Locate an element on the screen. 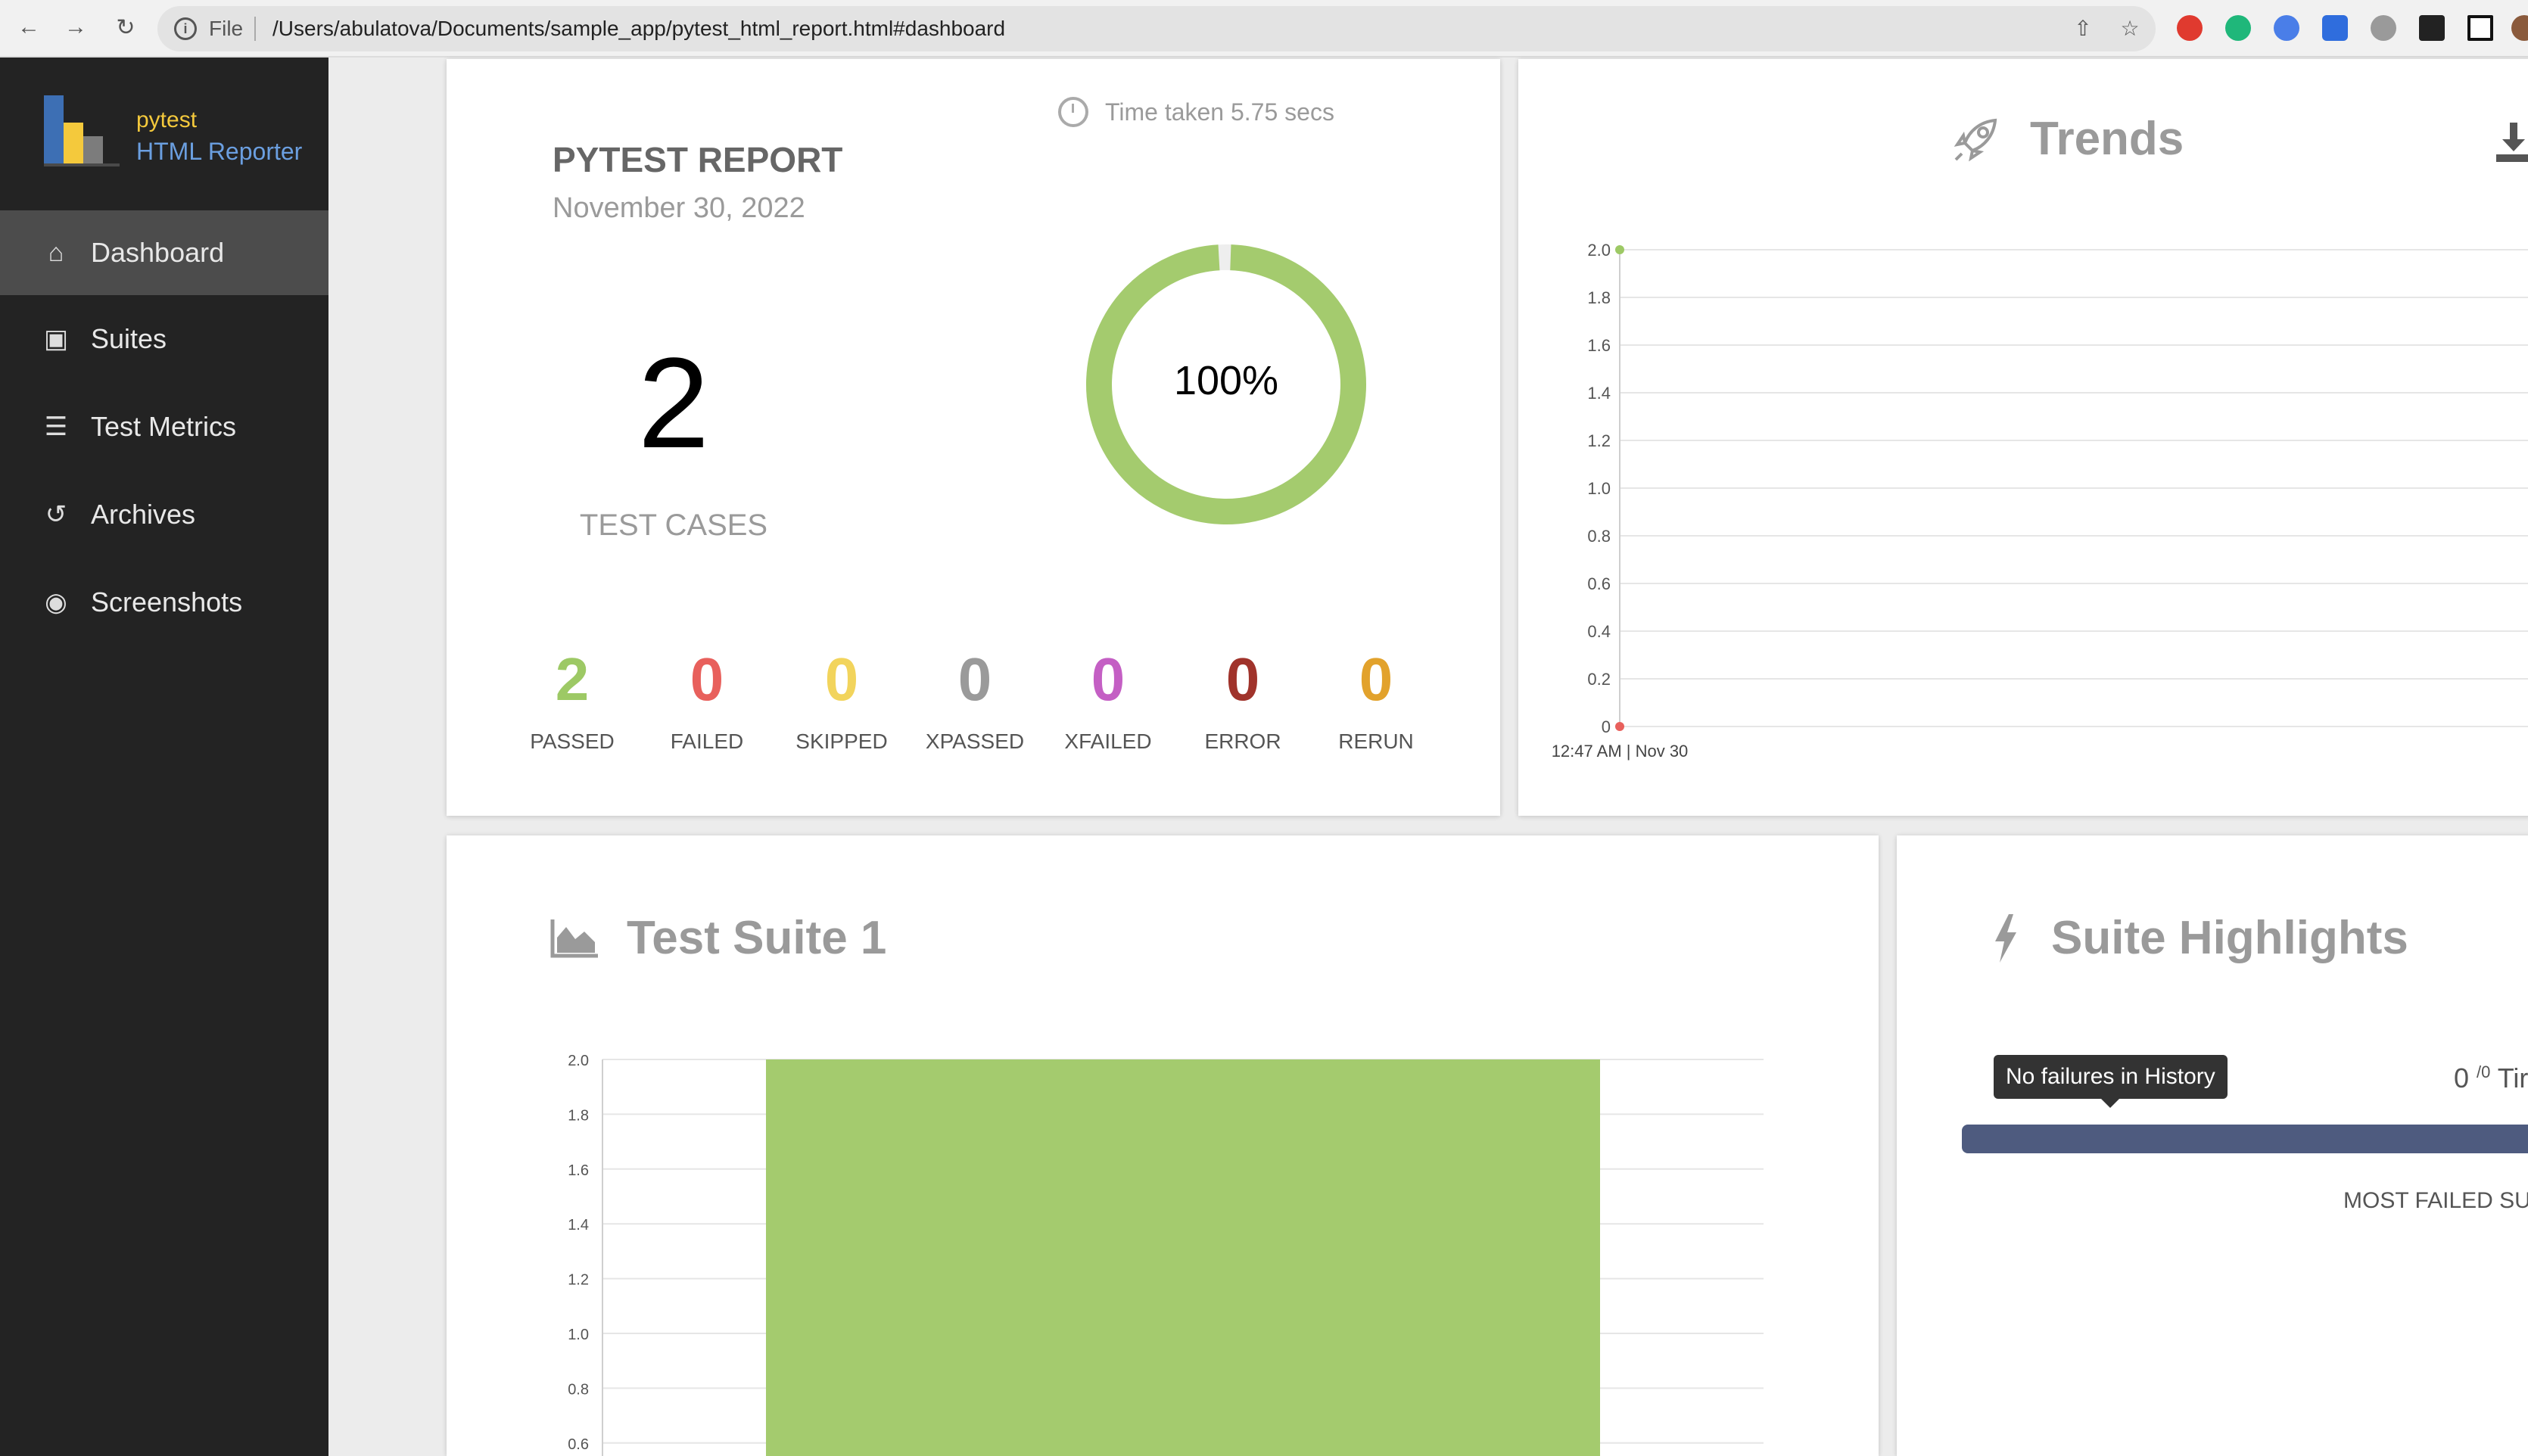 The image size is (2528, 1456). suite-bar-chart: 0.6 0.8 1.0 1.2 1.4 1.6 1.8 2.0 is located at coordinates (1166, 1254).